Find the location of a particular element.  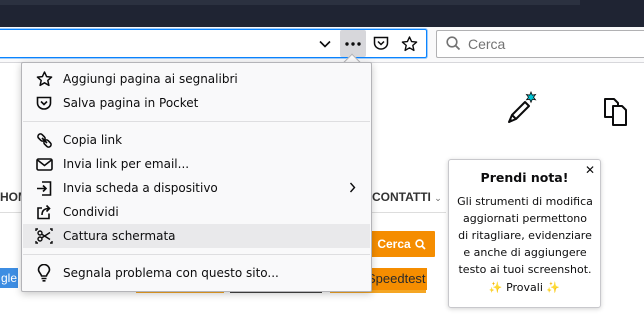

more-dots-icon is located at coordinates (353, 43).